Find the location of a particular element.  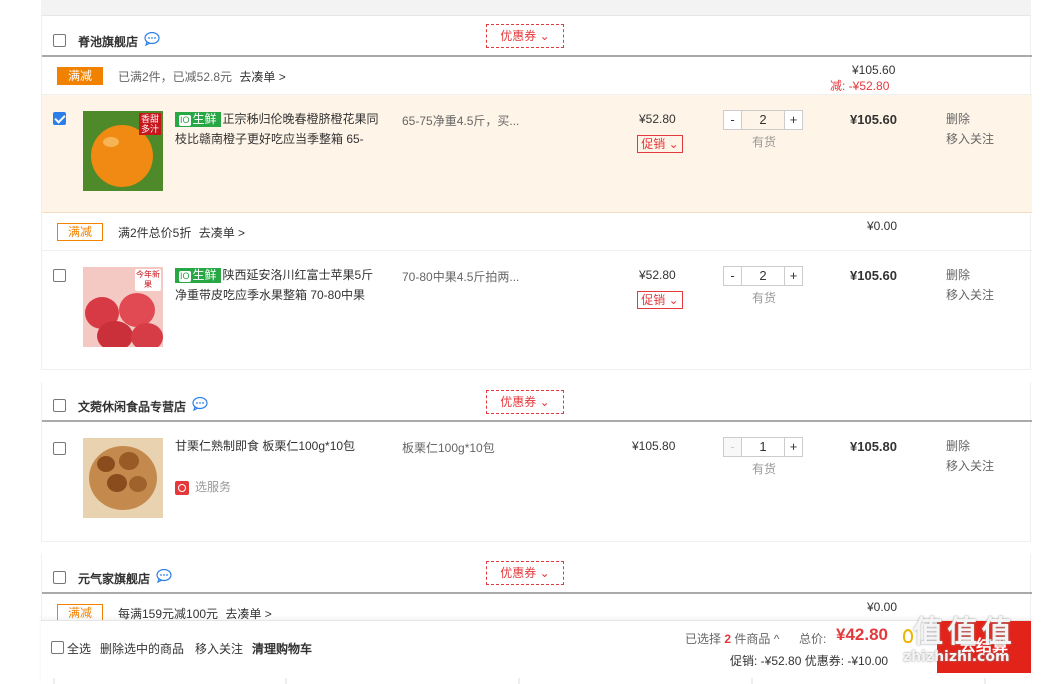

promo-status: 已满2件，已减52.8元 is located at coordinates (175, 77).